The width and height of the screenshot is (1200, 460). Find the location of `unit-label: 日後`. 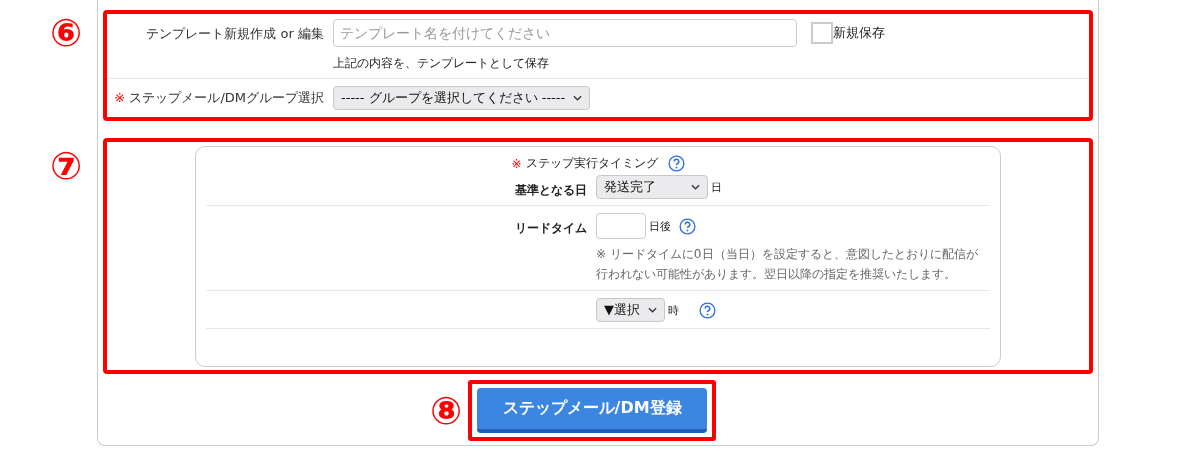

unit-label: 日後 is located at coordinates (660, 226).